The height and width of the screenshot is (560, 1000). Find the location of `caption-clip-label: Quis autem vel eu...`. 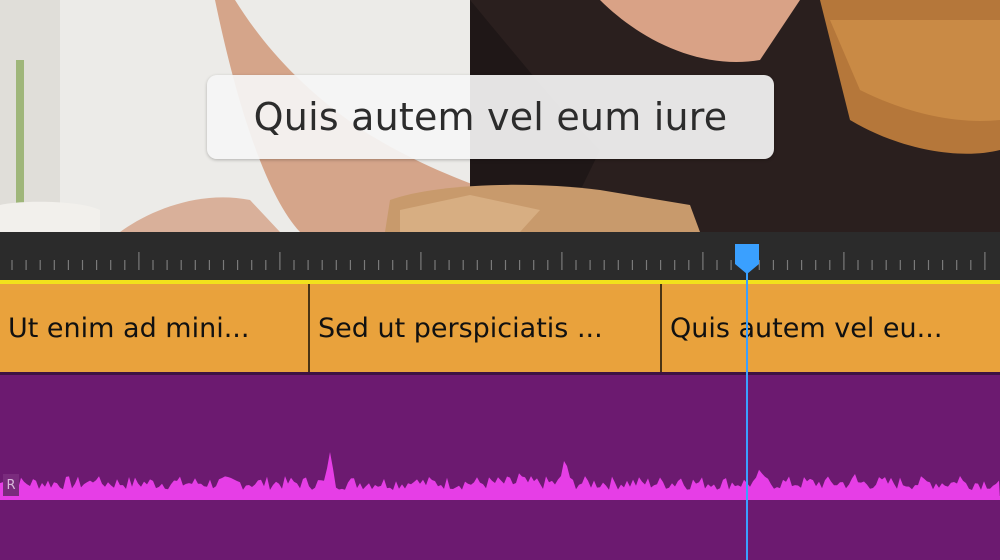

caption-clip-label: Quis autem vel eu... is located at coordinates (806, 328).